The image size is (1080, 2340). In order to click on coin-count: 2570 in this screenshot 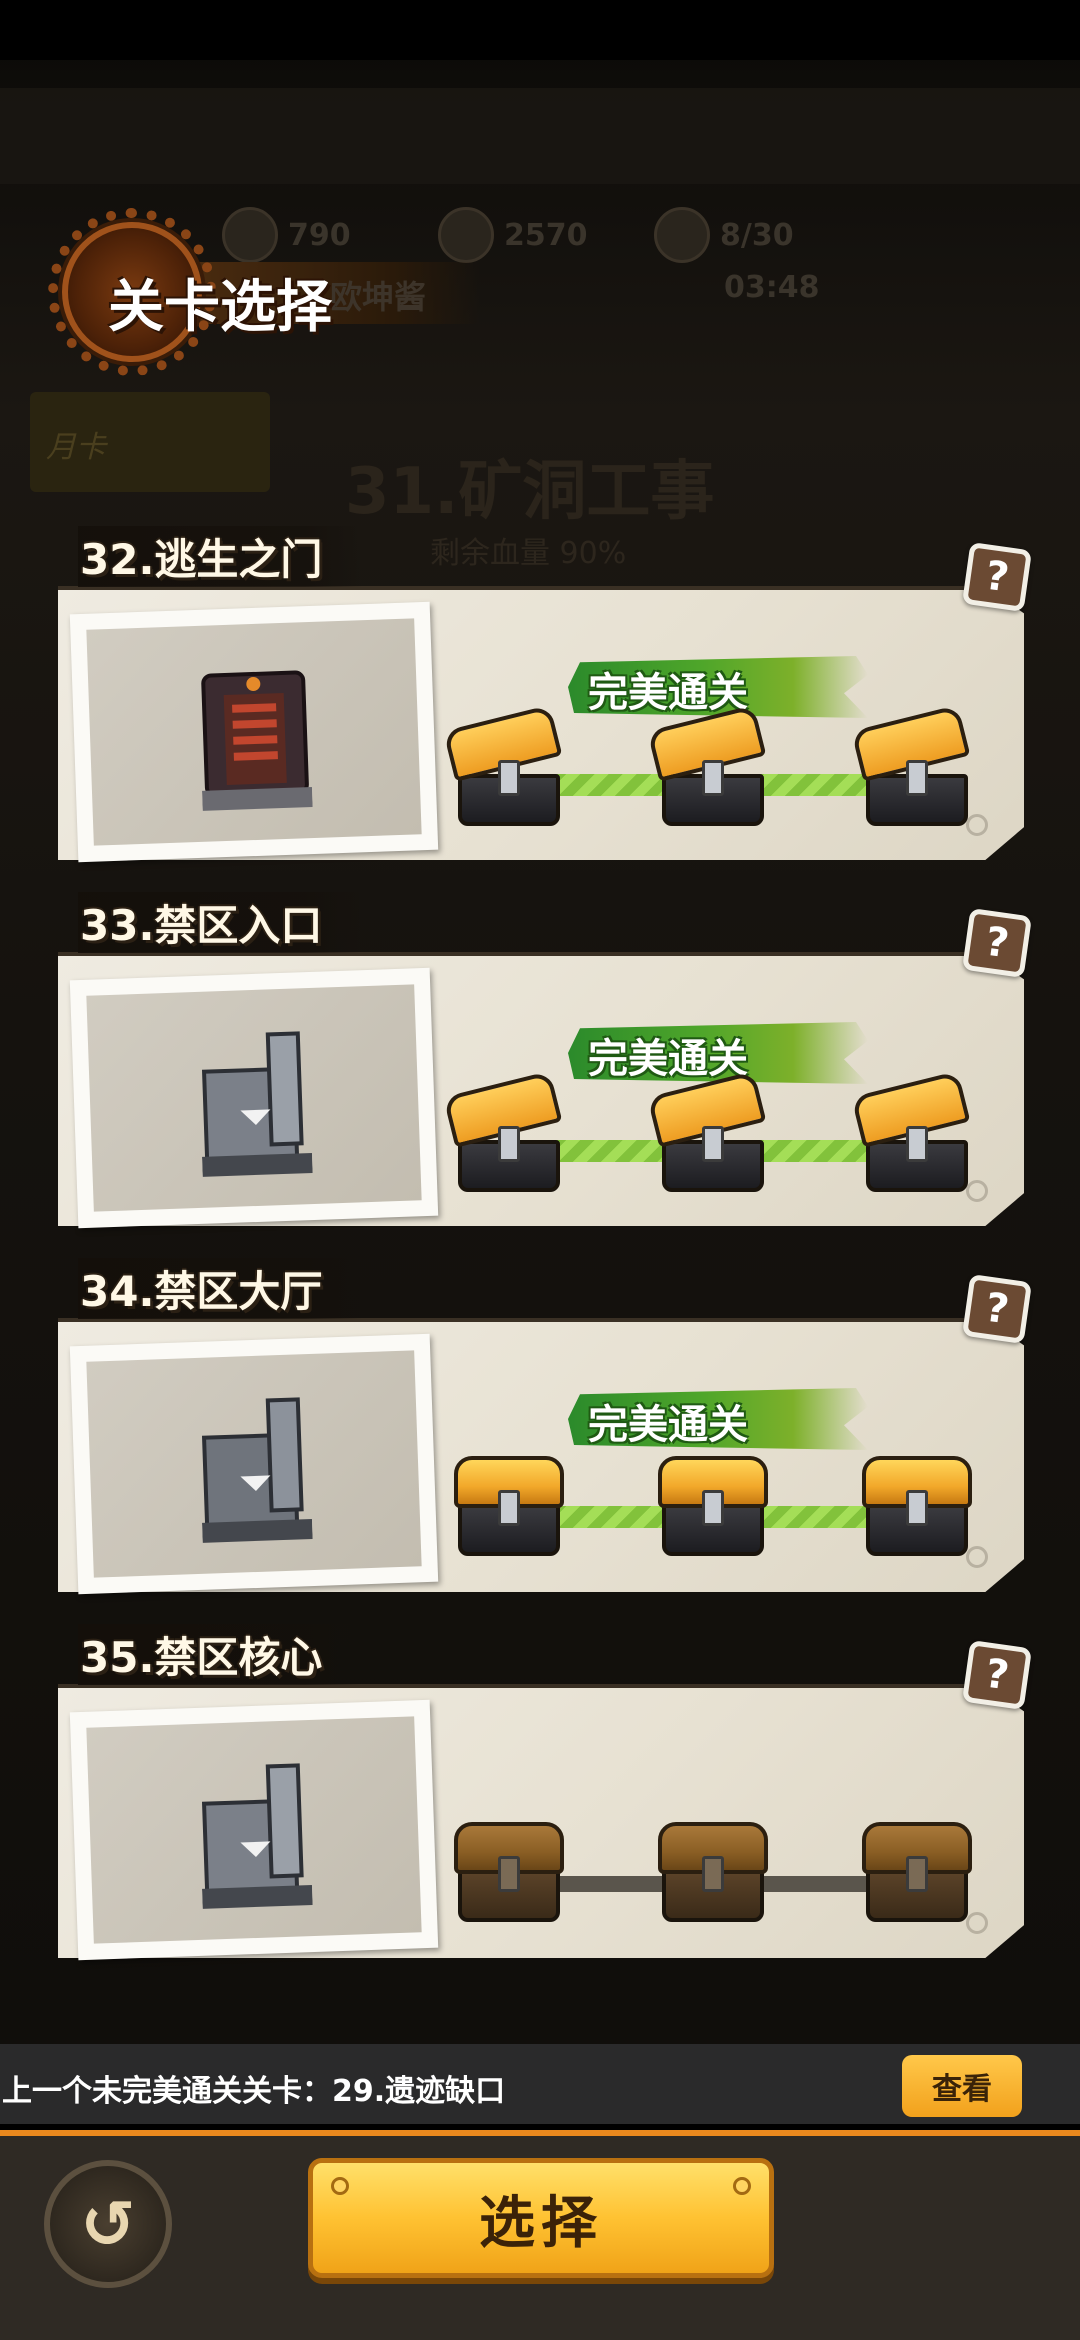, I will do `click(546, 235)`.